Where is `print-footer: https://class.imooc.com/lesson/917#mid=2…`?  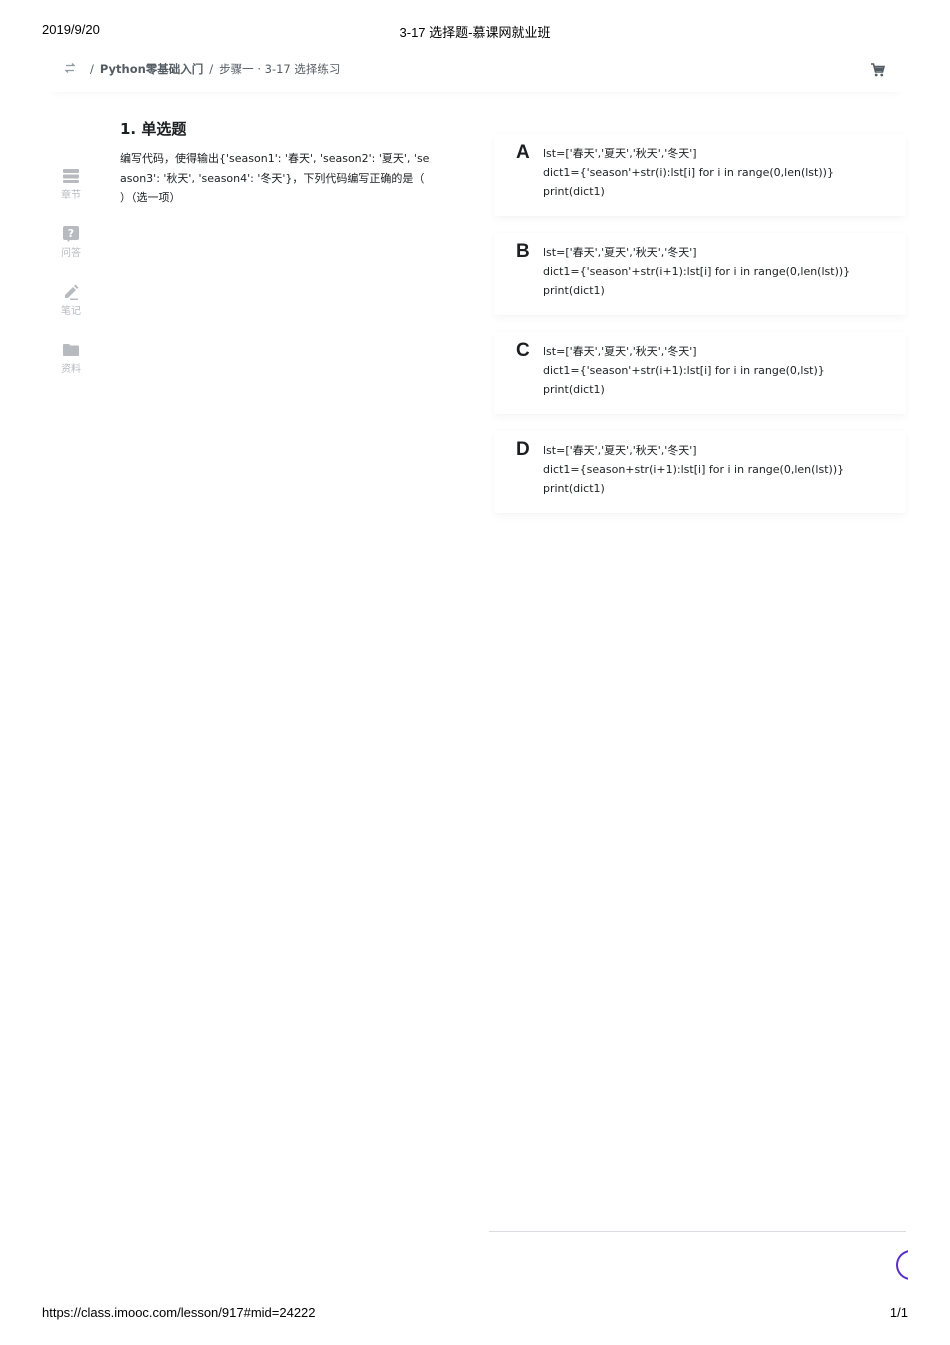
print-footer: https://class.imooc.com/lesson/917#mid=2… is located at coordinates (475, 1314).